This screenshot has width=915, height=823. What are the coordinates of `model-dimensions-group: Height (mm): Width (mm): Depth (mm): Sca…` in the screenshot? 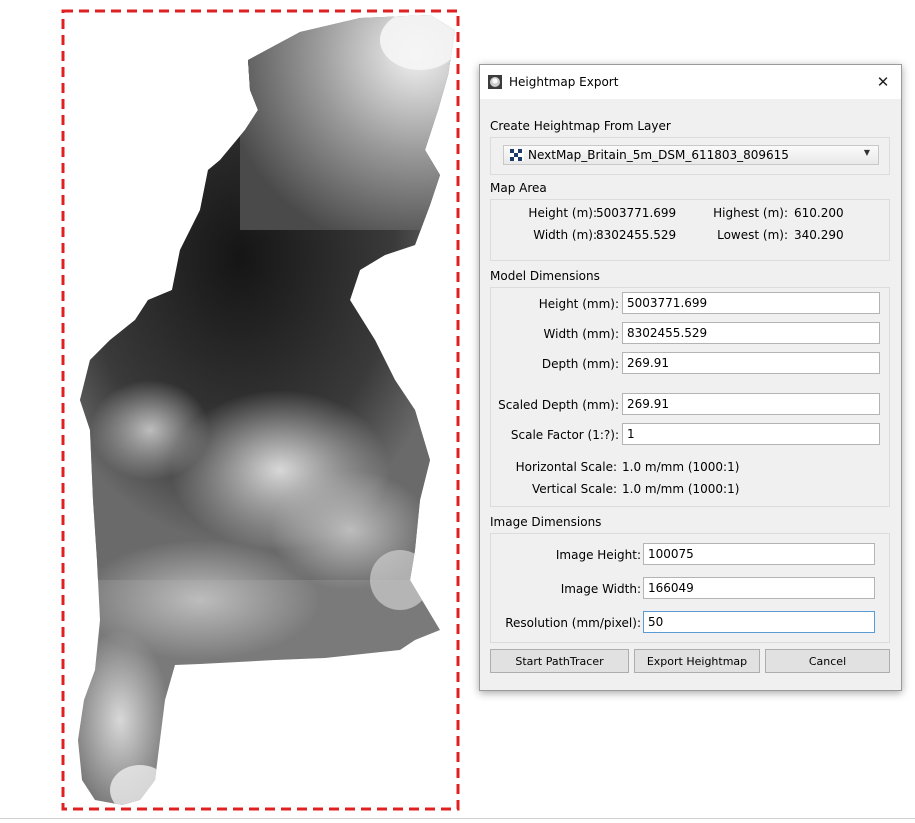 It's located at (690, 397).